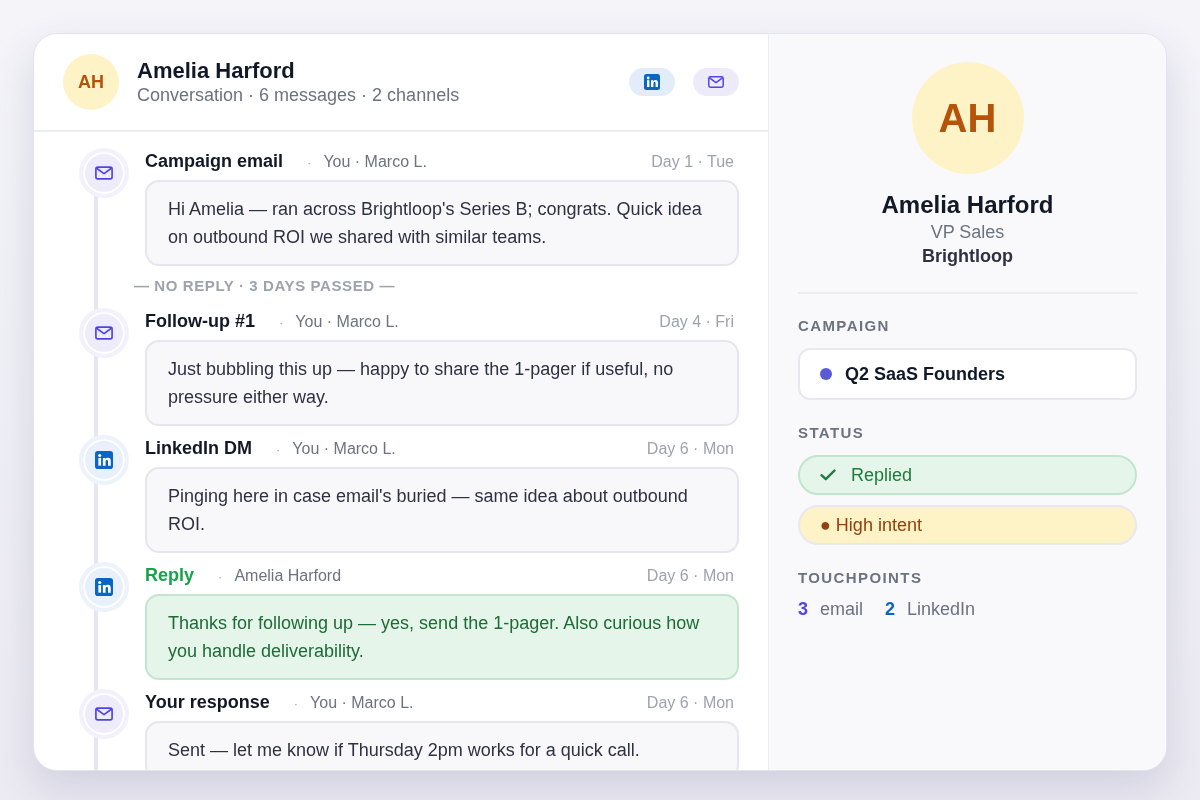  Describe the element at coordinates (442, 745) in the screenshot. I see `message-bubble: Sent — let me know if Thursday 2pm works for a quick call.` at that location.